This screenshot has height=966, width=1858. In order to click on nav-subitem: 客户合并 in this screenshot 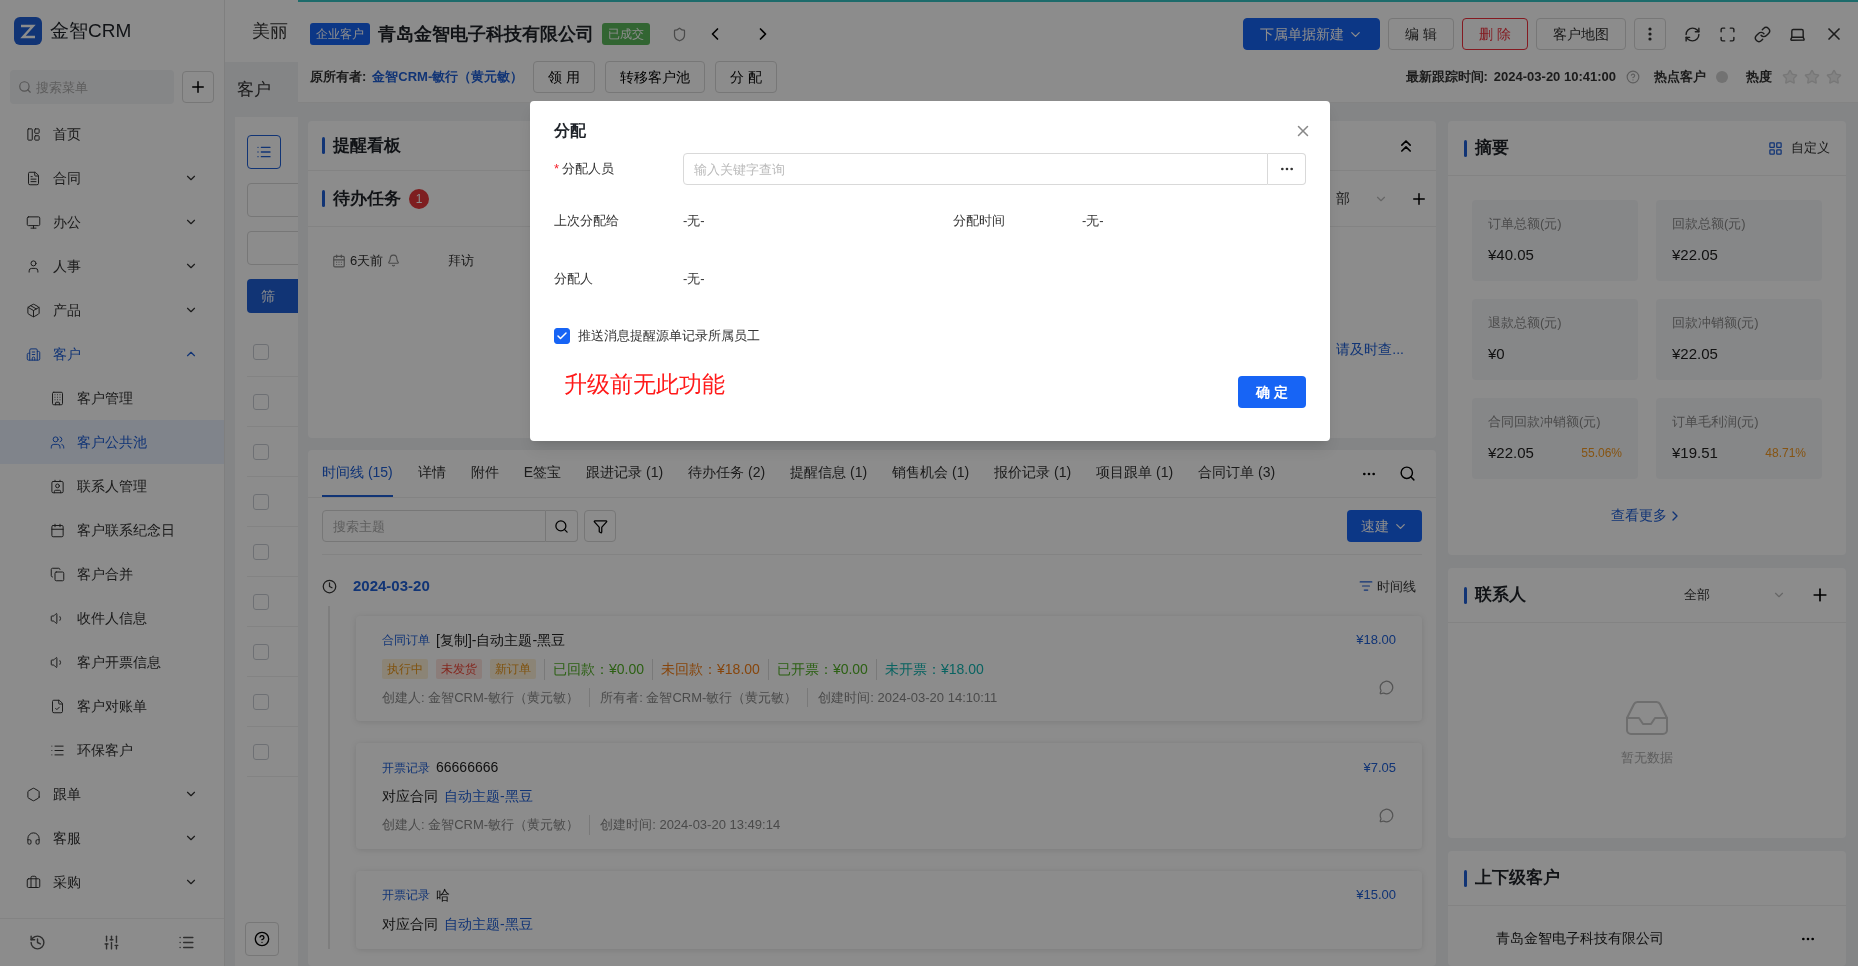, I will do `click(112, 574)`.